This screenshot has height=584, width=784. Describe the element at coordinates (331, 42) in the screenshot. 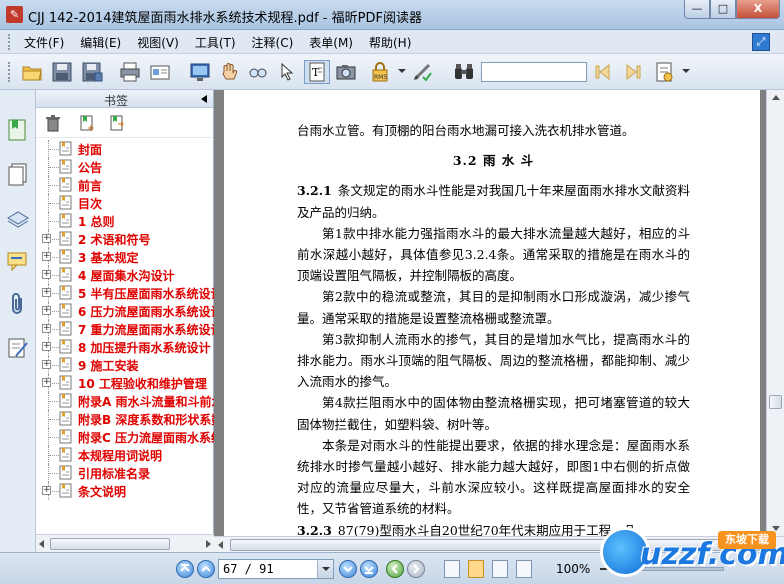

I see `menu-form: 表单(M)` at that location.